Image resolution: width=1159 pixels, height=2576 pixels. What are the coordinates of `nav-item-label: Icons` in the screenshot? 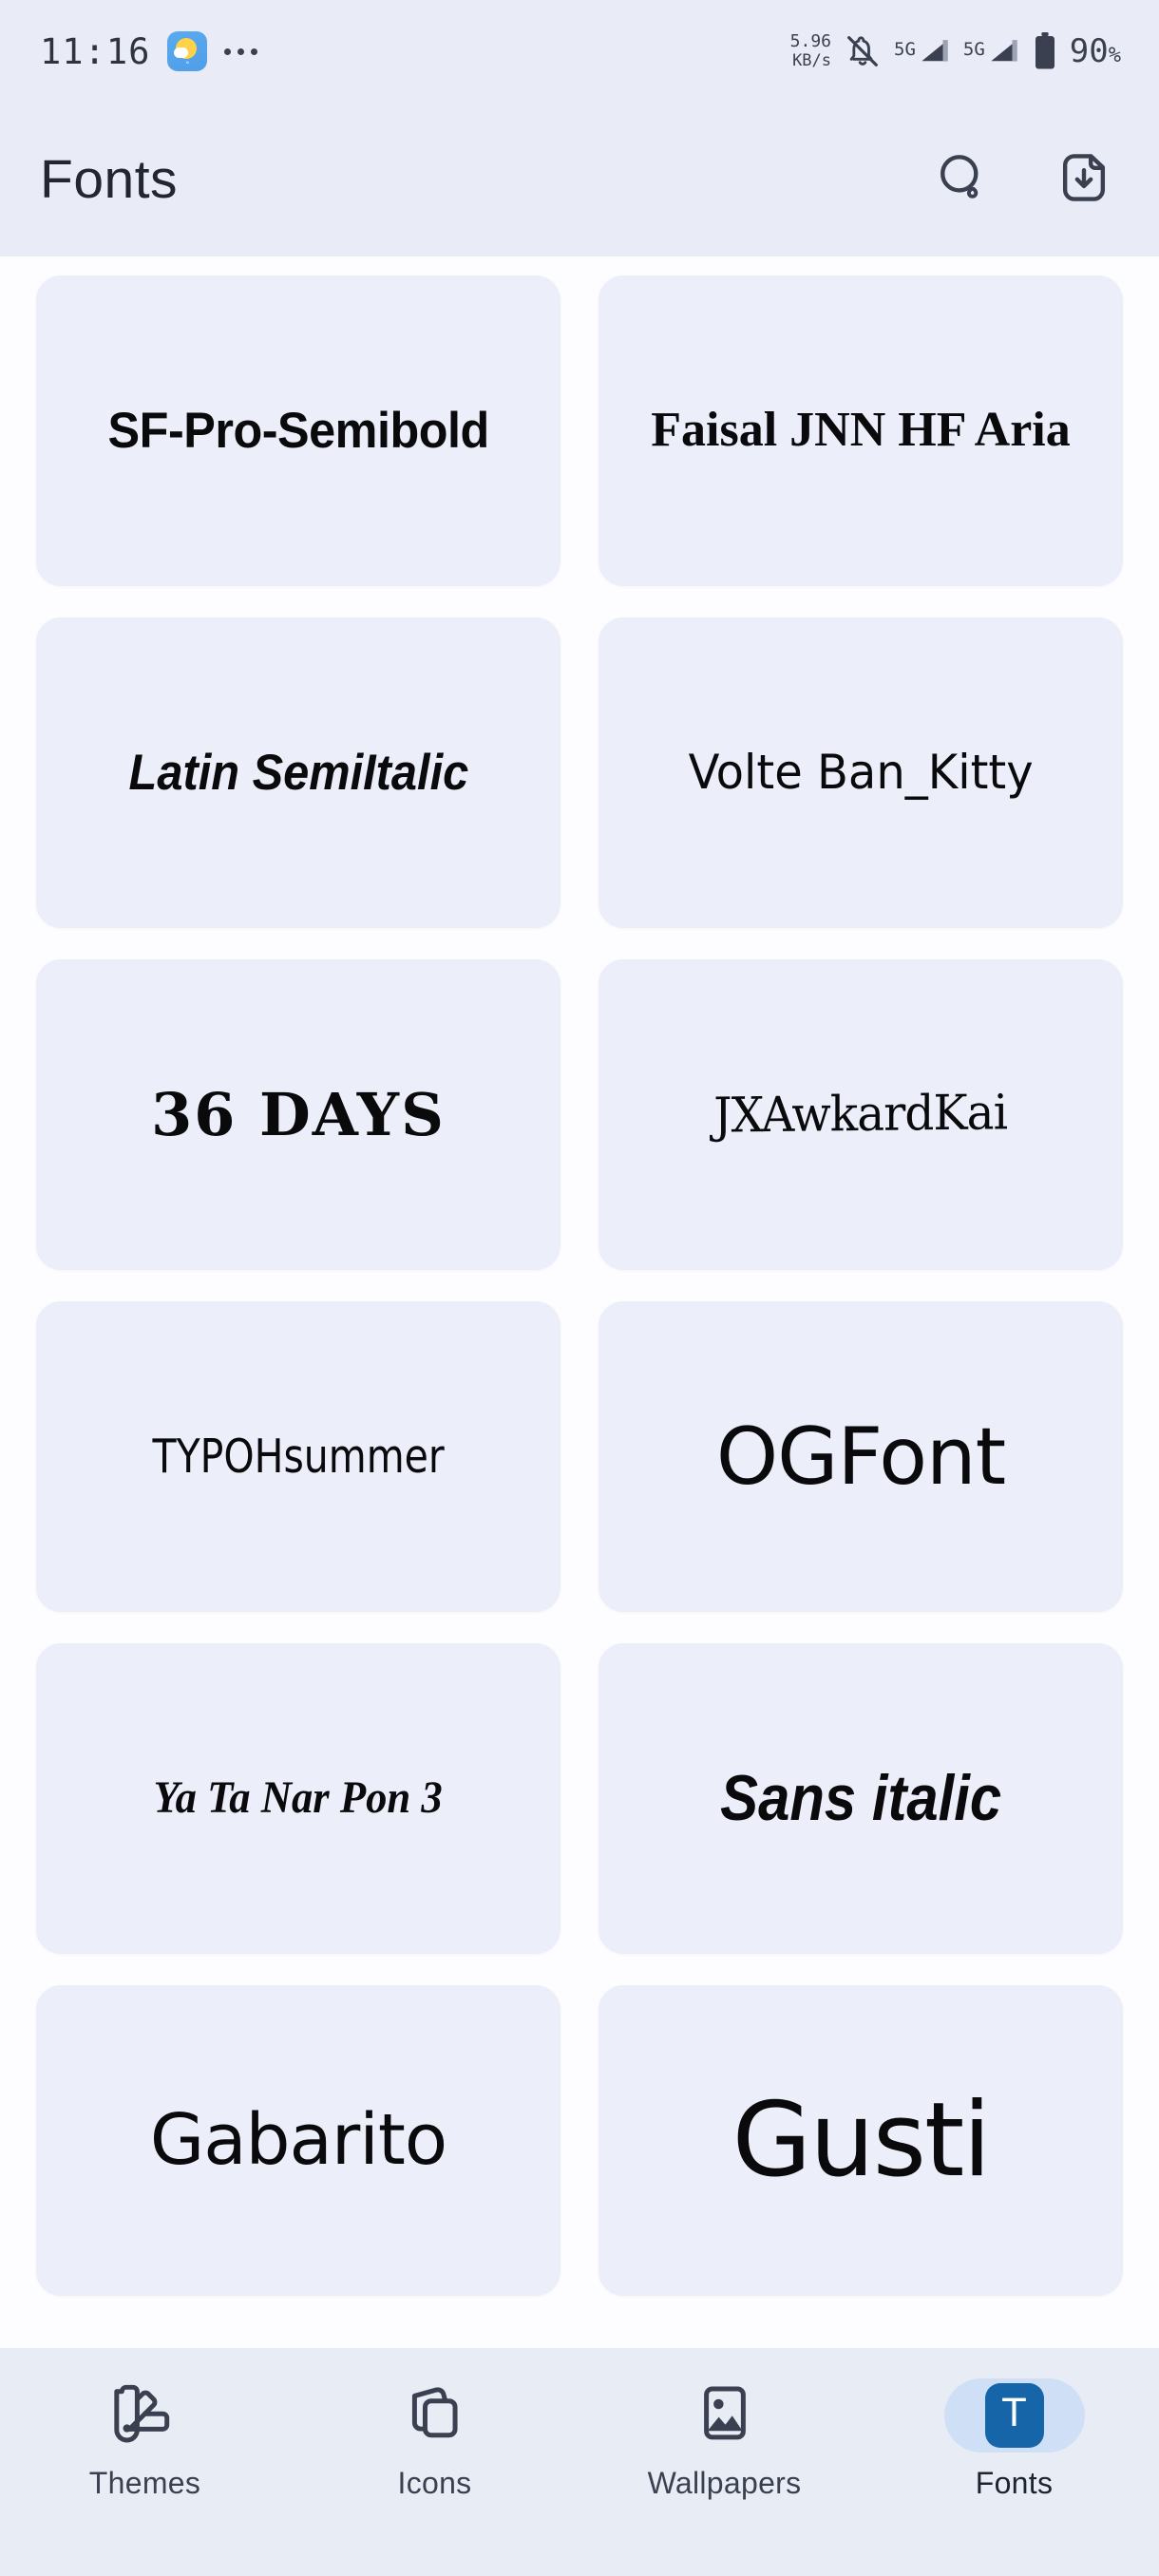 It's located at (434, 2483).